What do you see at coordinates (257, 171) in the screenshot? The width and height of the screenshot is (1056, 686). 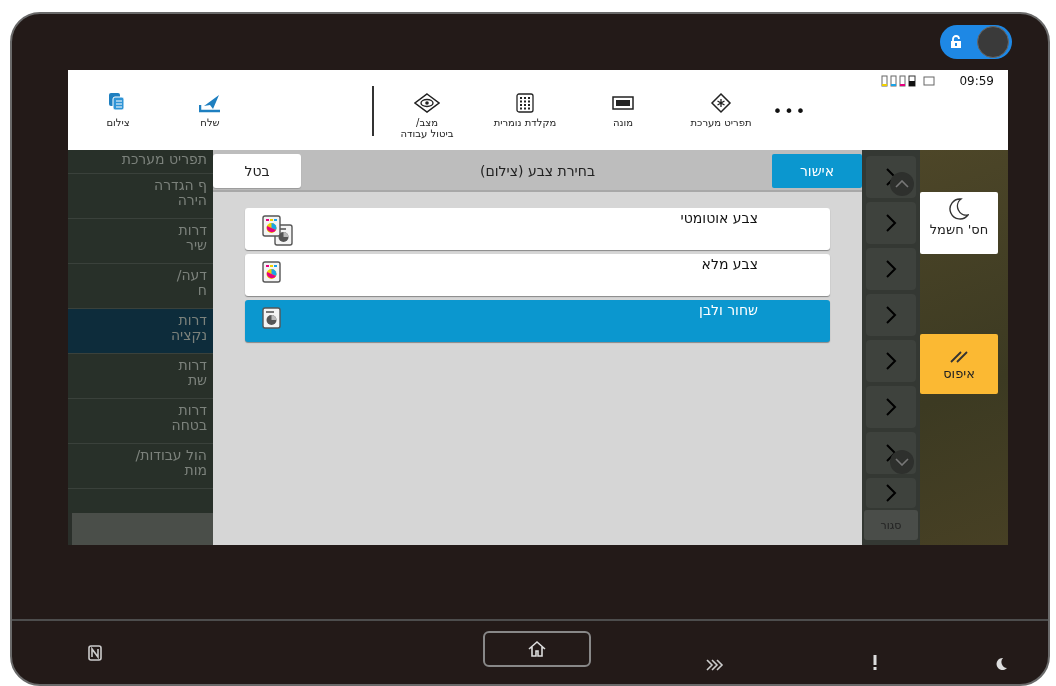 I see `cancel-button: בטל` at bounding box center [257, 171].